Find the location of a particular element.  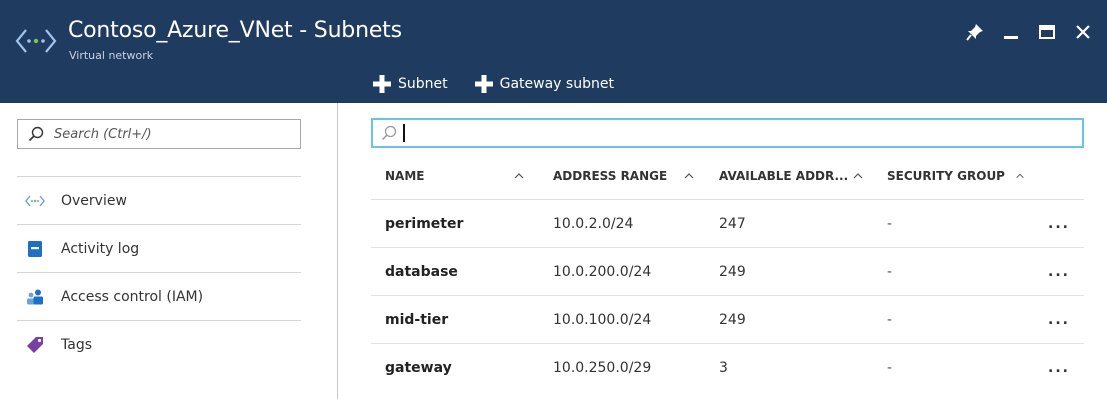

subnet-name: perimeter is located at coordinates (424, 223).